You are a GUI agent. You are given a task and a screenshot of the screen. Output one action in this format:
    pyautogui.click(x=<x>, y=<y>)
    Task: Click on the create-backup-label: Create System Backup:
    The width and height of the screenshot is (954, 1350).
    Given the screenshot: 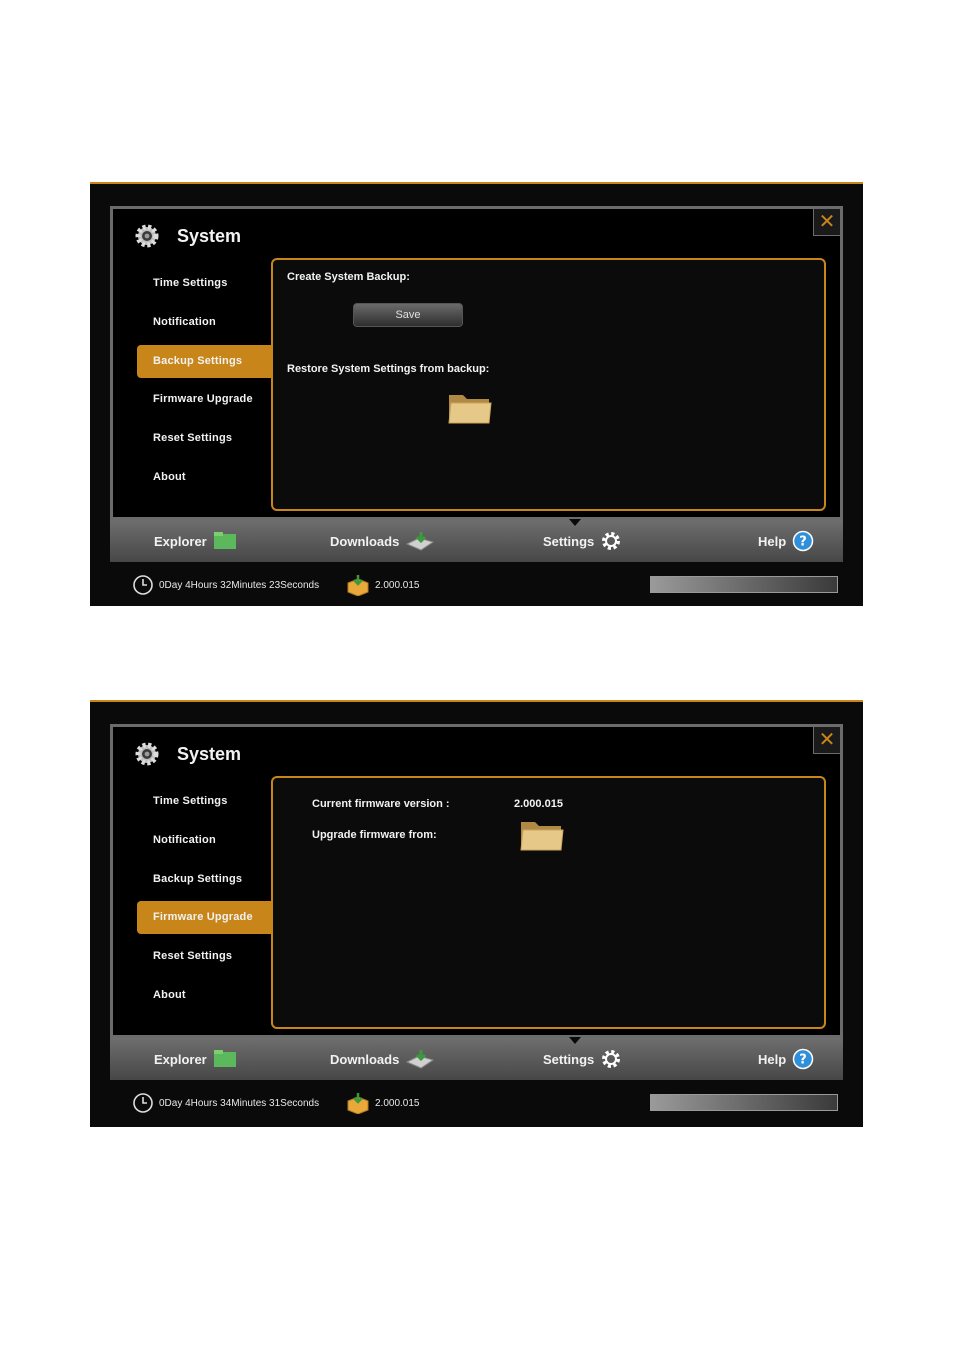 What is the action you would take?
    pyautogui.click(x=348, y=277)
    